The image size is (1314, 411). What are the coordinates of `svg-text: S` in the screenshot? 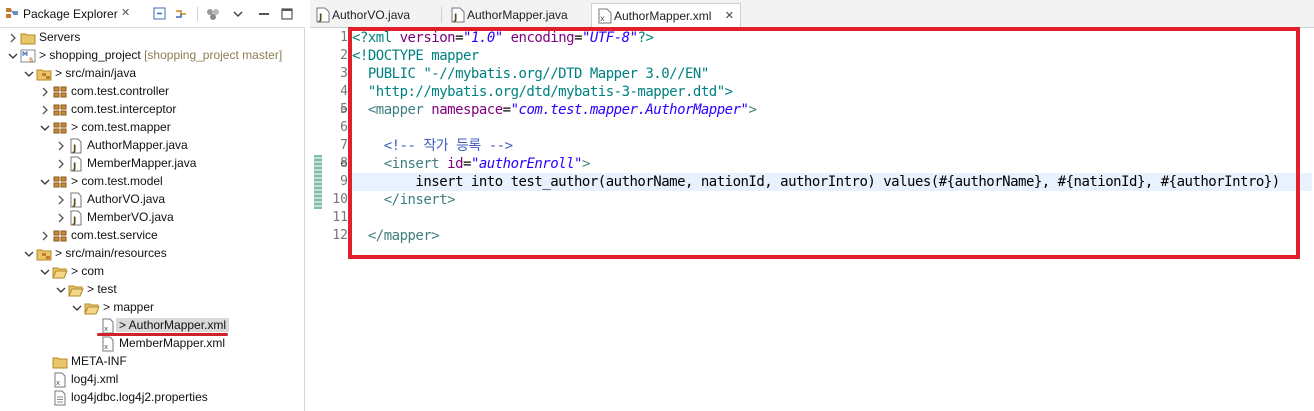 It's located at (31, 60).